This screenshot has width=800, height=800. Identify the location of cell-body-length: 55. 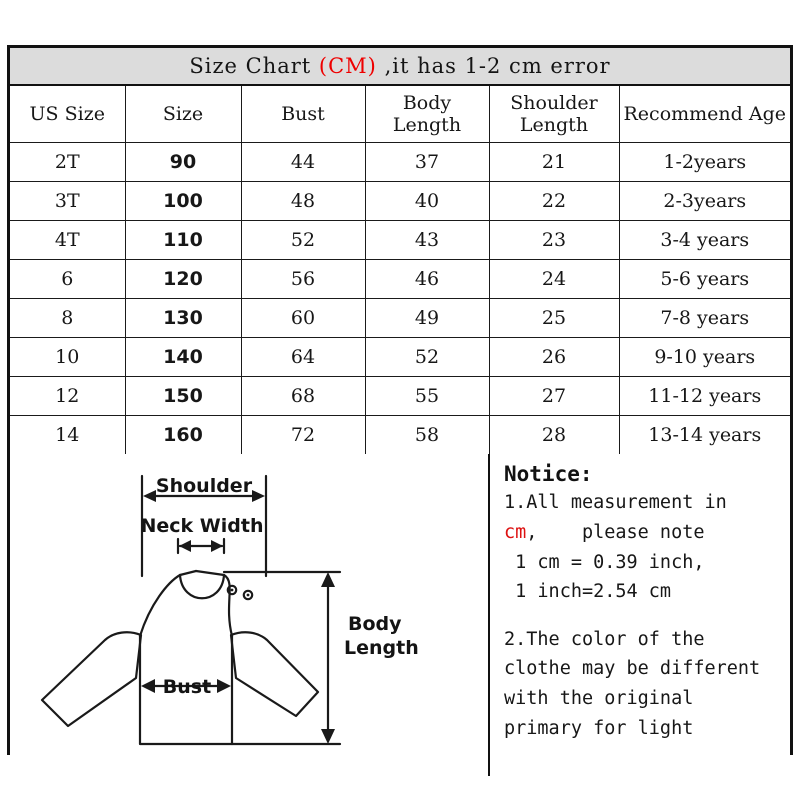
(427, 396).